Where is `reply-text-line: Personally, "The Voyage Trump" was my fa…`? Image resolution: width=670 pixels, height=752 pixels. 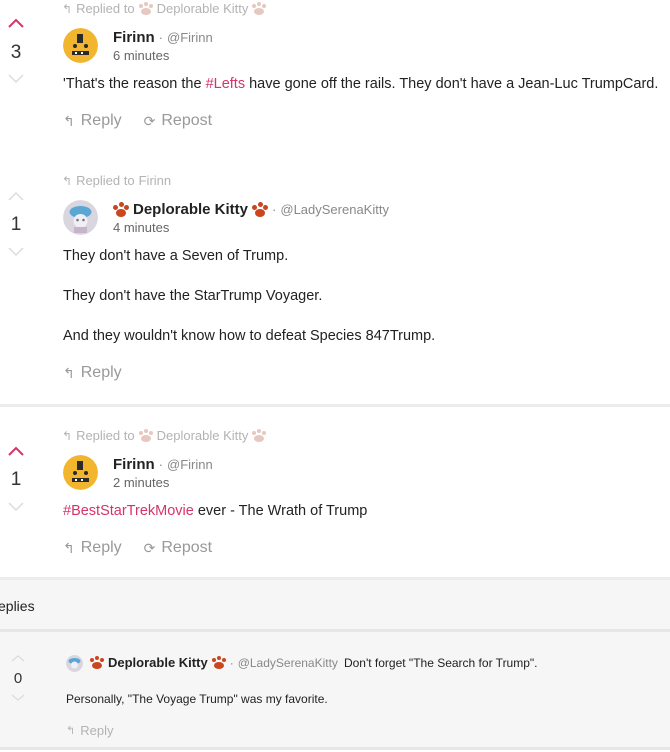 reply-text-line: Personally, "The Voyage Trump" was my fa… is located at coordinates (197, 699).